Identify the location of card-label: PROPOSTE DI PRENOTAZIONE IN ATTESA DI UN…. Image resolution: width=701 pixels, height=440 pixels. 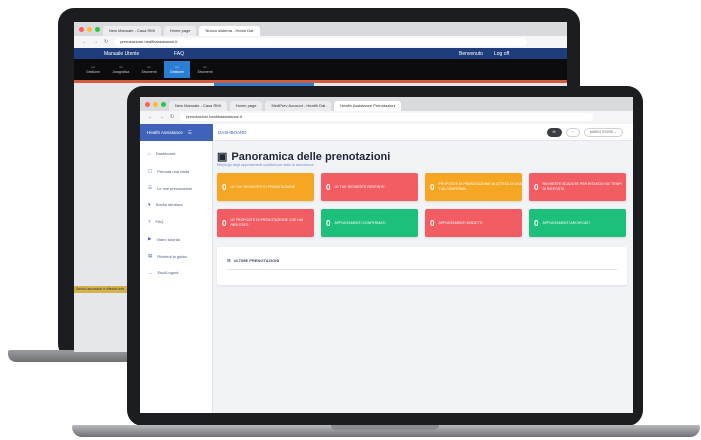
(480, 186).